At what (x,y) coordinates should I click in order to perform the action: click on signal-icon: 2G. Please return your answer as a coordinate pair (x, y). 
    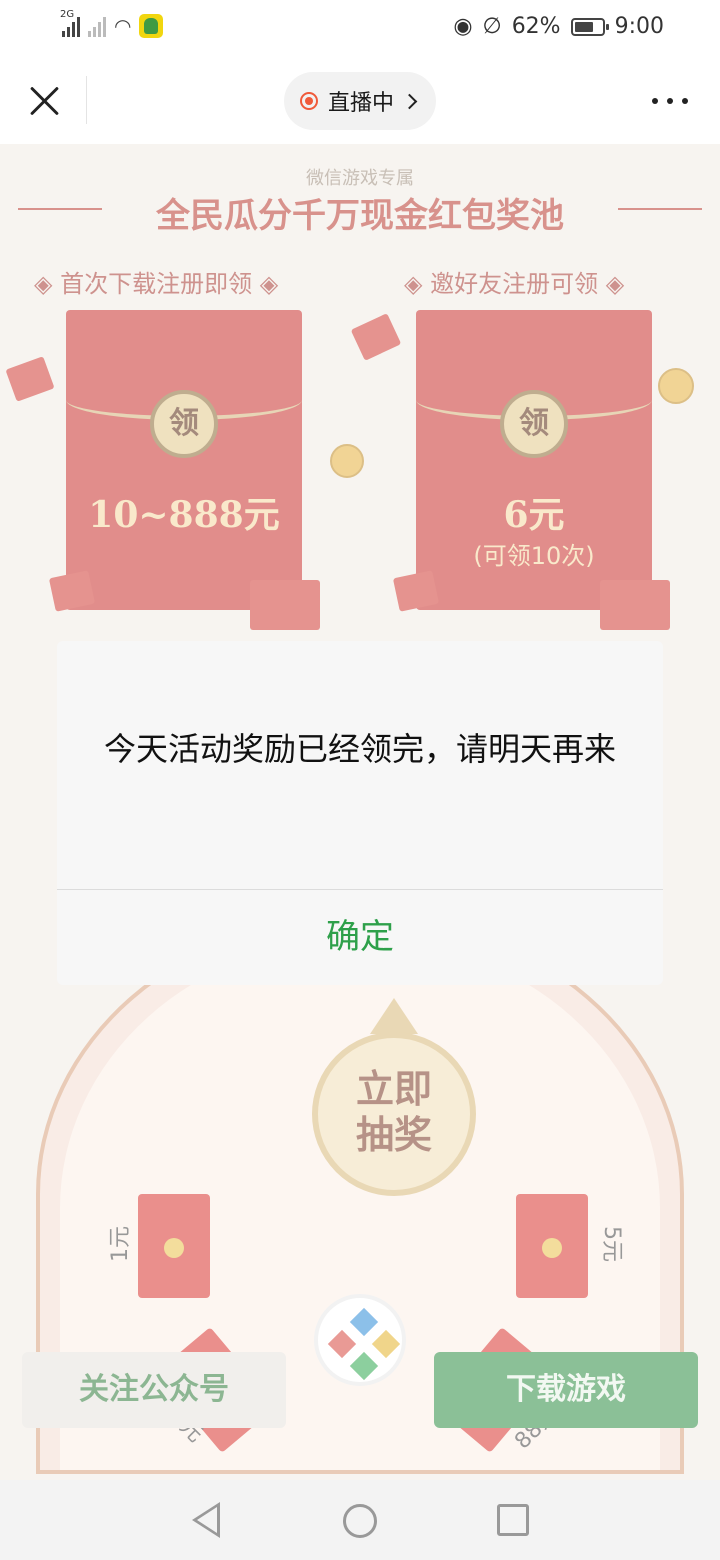
    Looking at the image, I should click on (70, 23).